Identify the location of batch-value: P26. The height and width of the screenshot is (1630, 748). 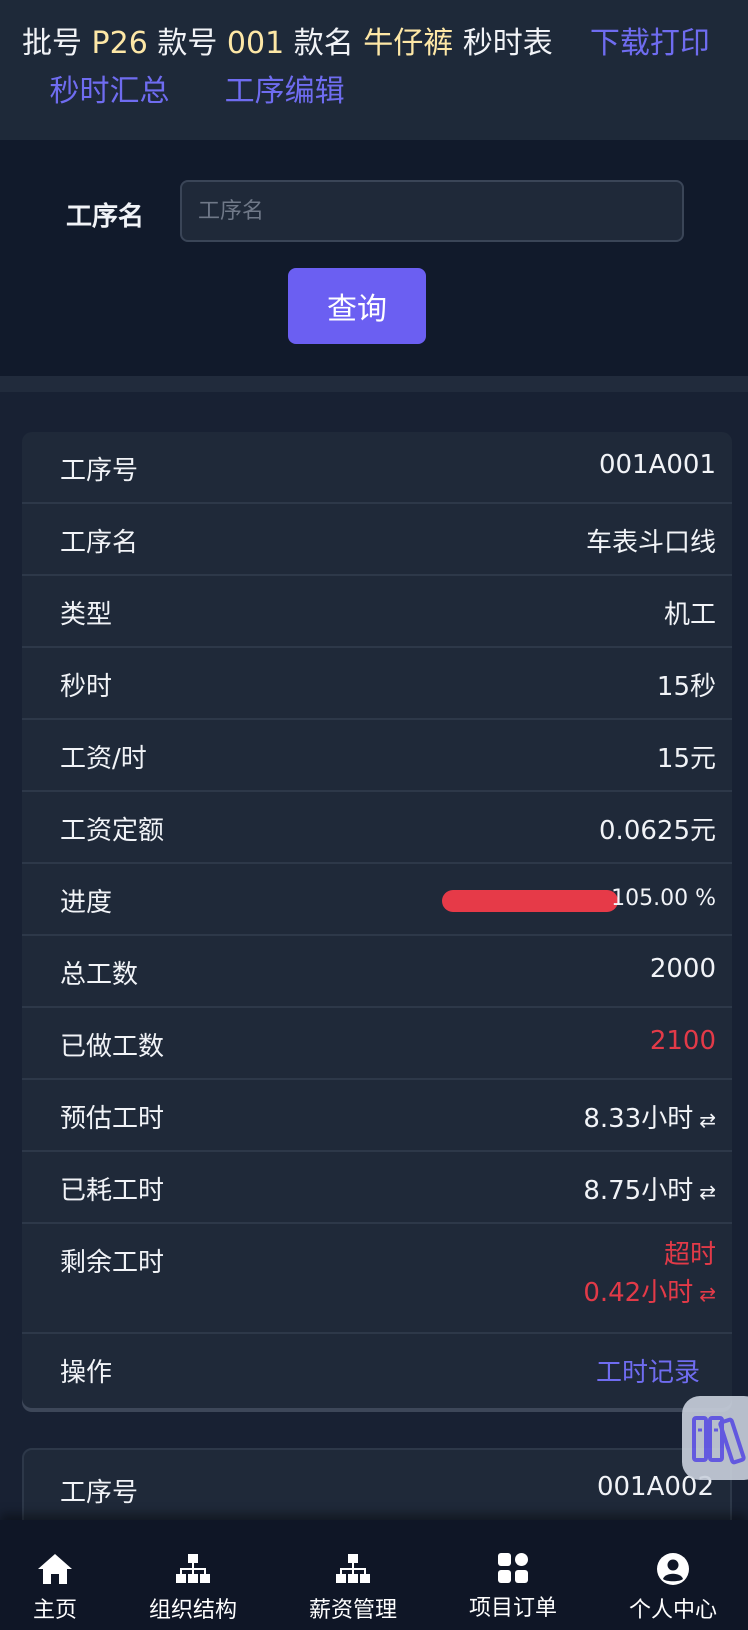
(119, 43).